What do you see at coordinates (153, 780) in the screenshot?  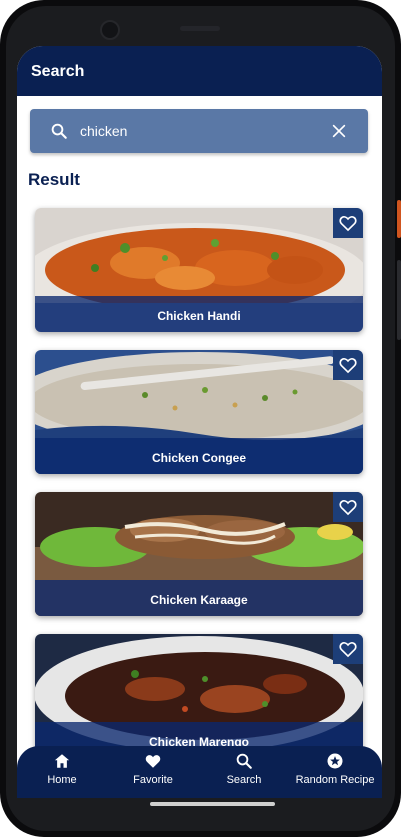 I see `nav-label: Favorite` at bounding box center [153, 780].